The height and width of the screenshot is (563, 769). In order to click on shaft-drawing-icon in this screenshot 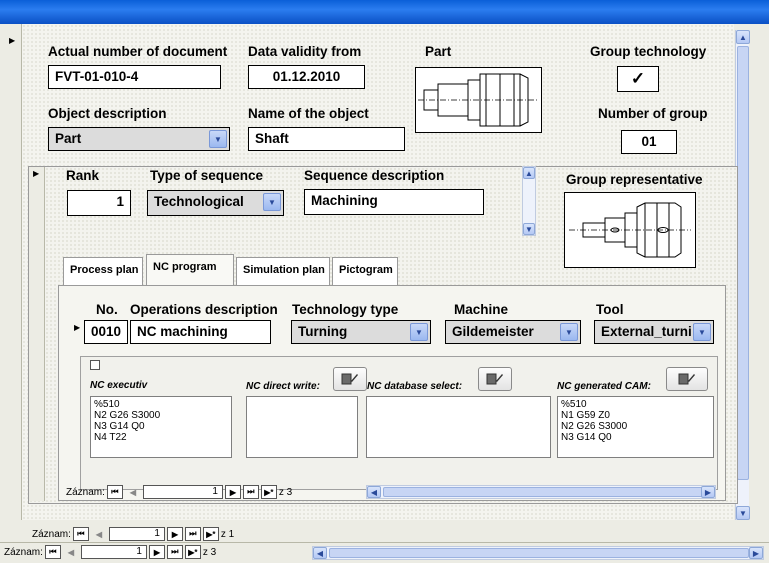, I will do `click(478, 100)`.